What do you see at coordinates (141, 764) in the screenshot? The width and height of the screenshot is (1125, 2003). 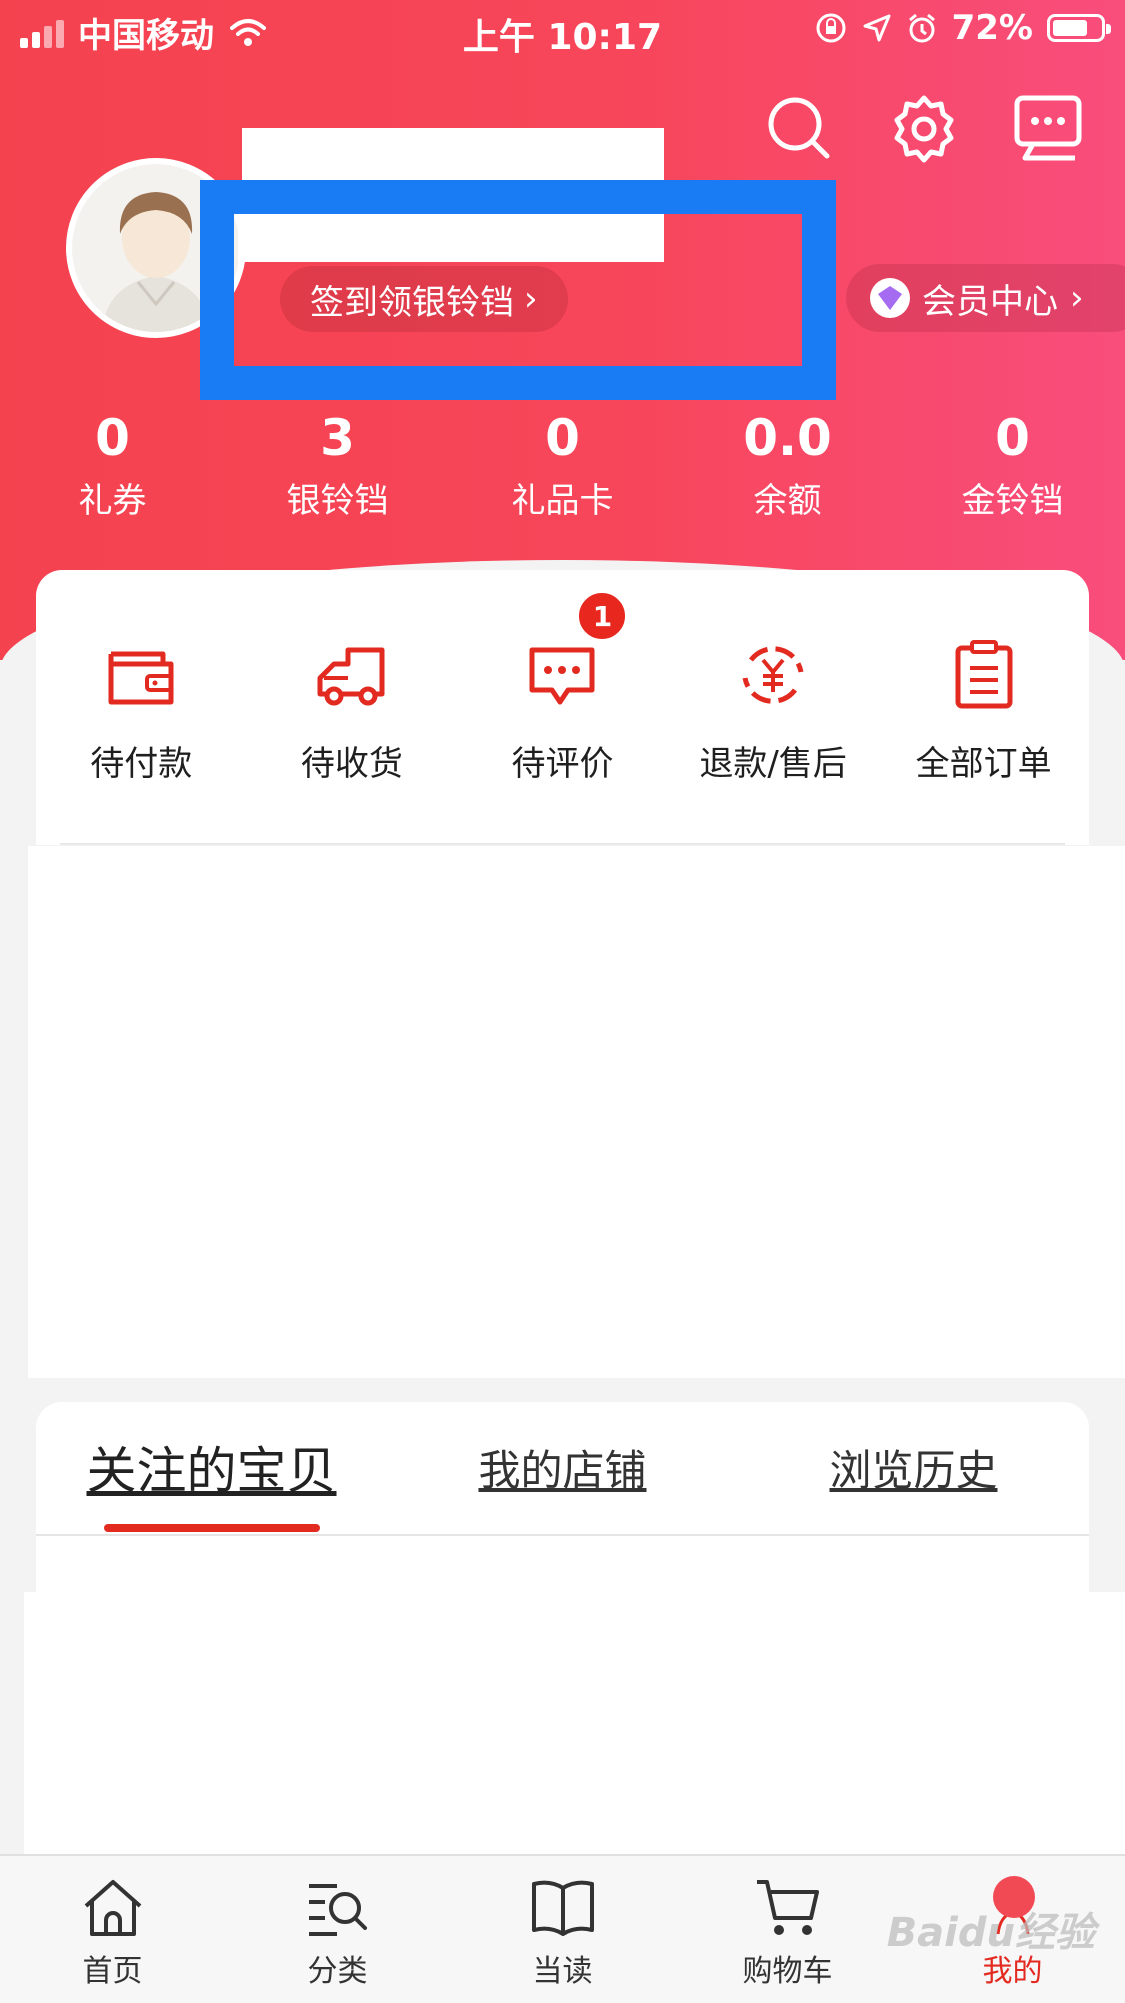 I see `order-label: 待付款` at bounding box center [141, 764].